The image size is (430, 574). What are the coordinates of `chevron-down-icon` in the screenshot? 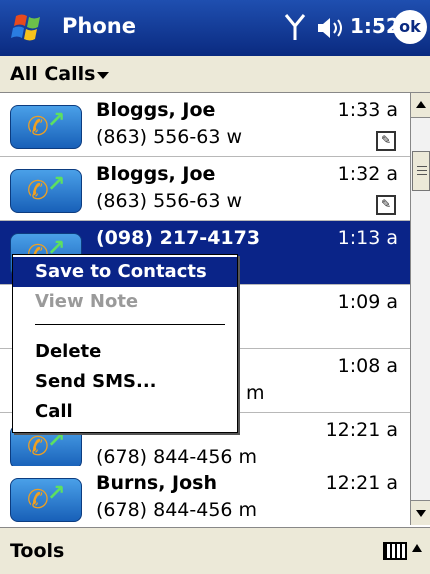 It's located at (103, 75).